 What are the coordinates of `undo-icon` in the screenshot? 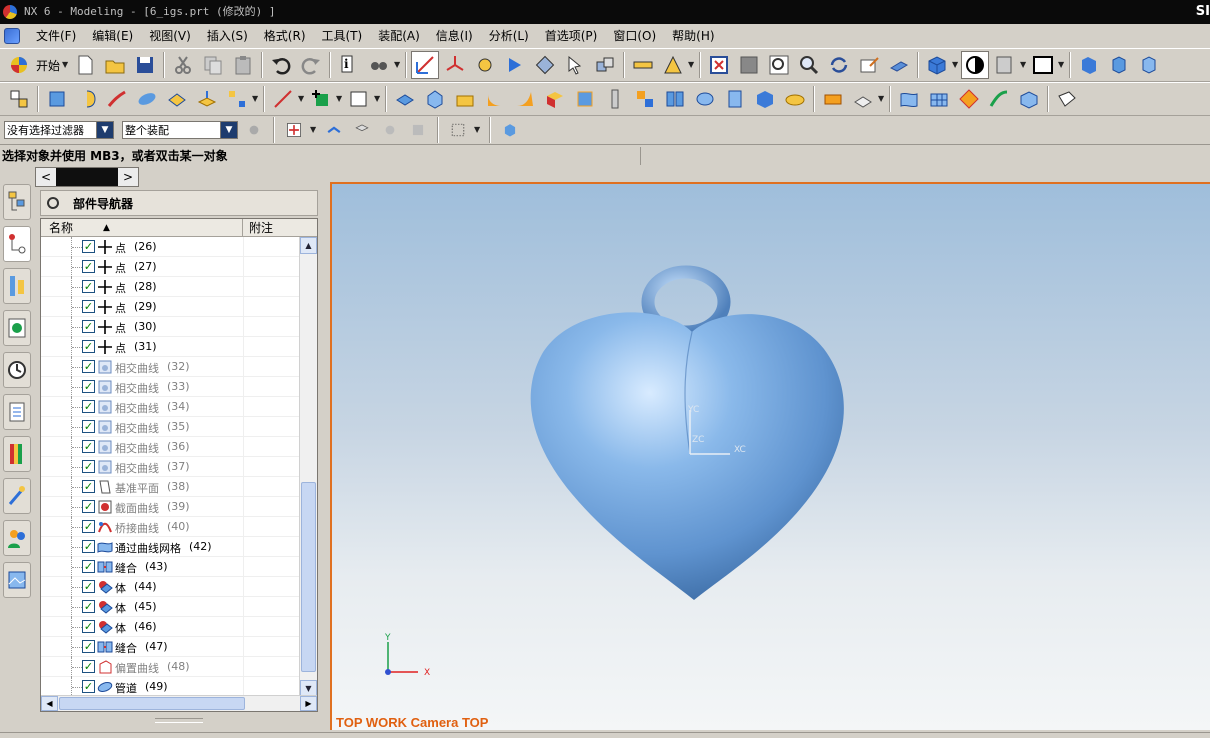 It's located at (281, 65).